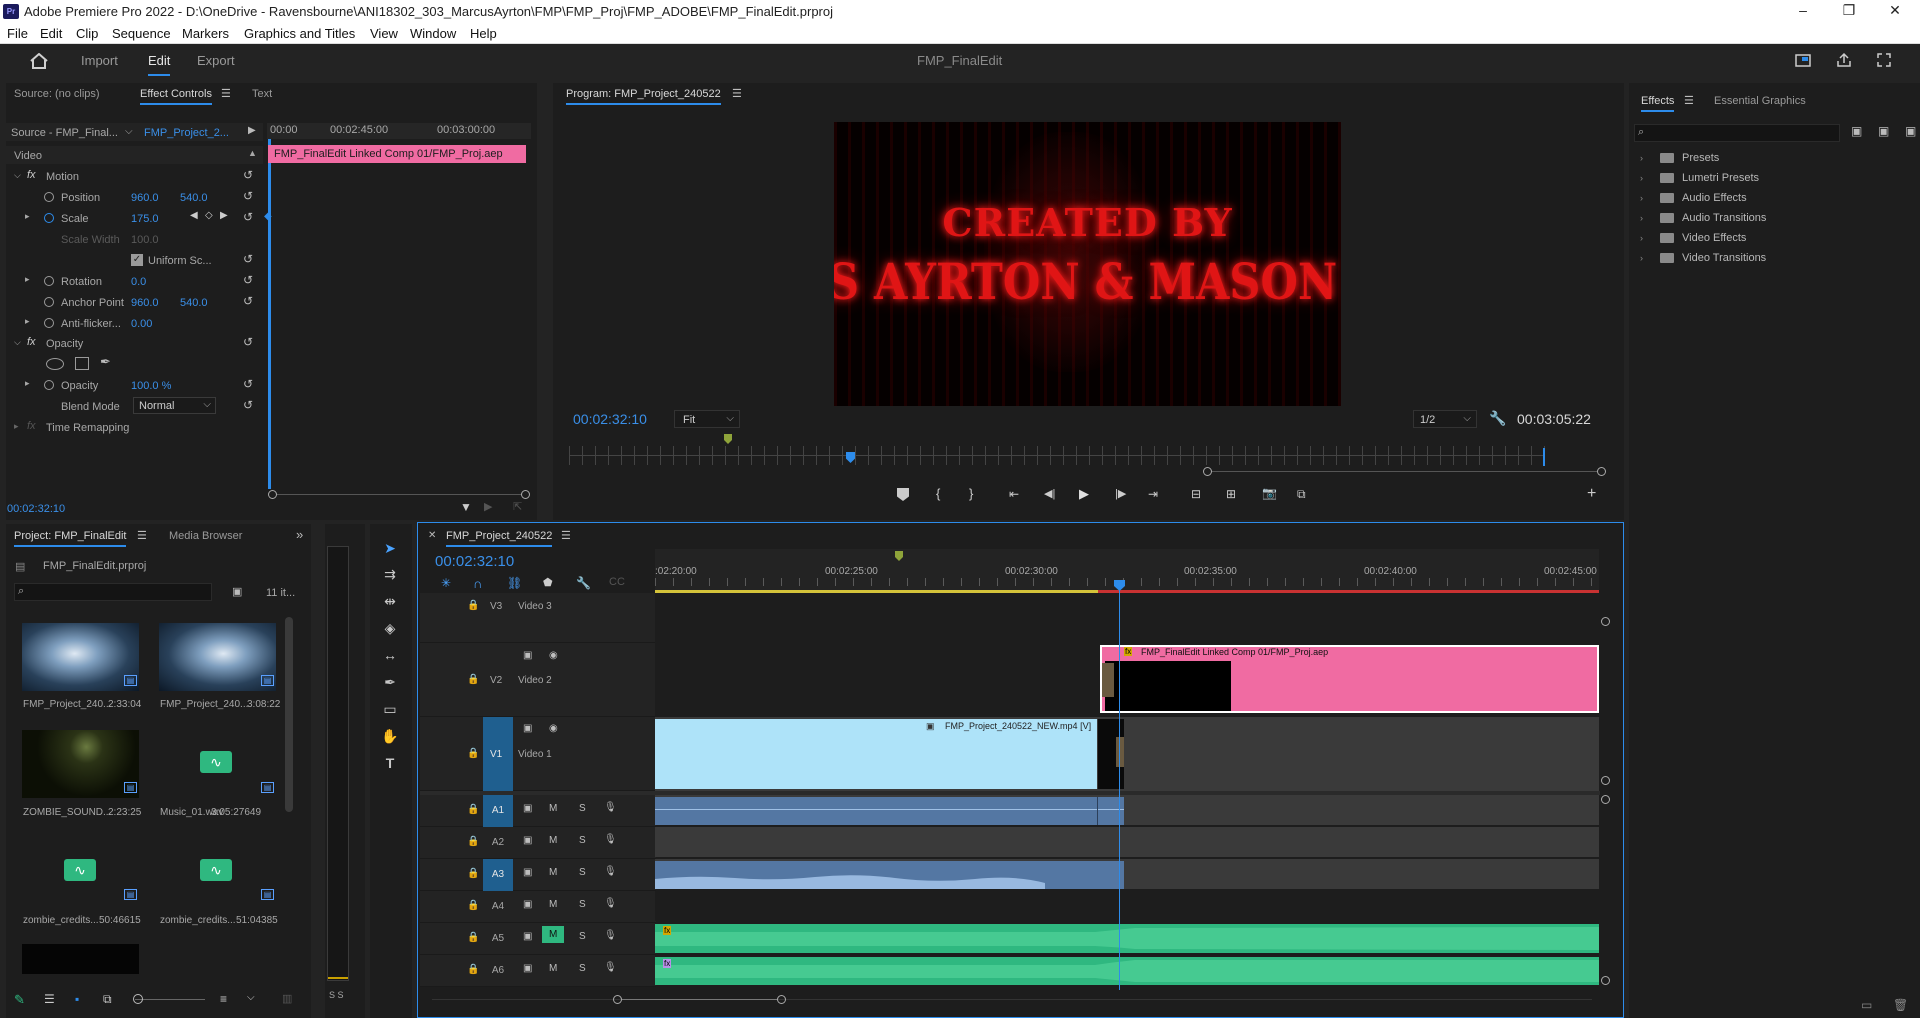  What do you see at coordinates (223, 999) in the screenshot?
I see `sort-icon: ≡` at bounding box center [223, 999].